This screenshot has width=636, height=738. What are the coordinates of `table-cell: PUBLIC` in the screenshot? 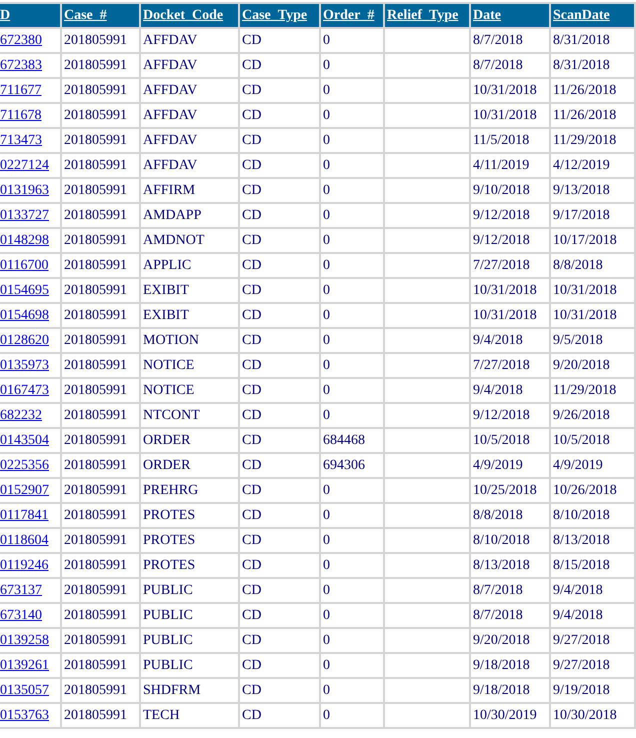 It's located at (168, 665).